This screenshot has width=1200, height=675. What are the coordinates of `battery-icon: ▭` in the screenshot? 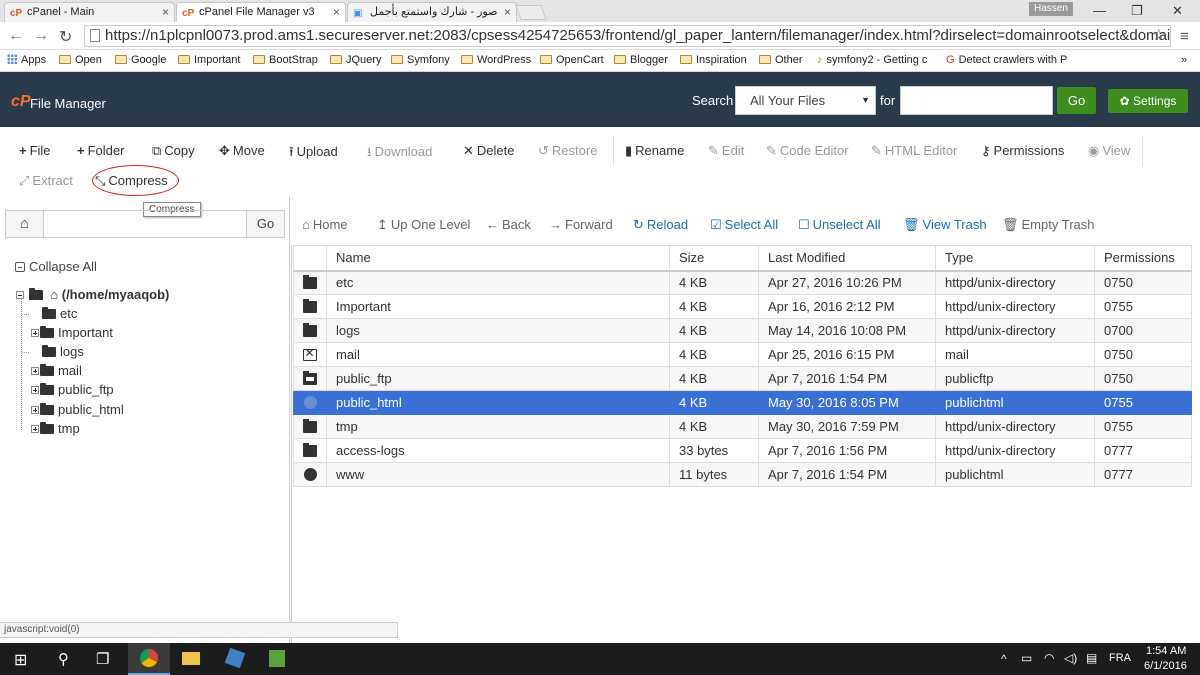 It's located at (1026, 658).